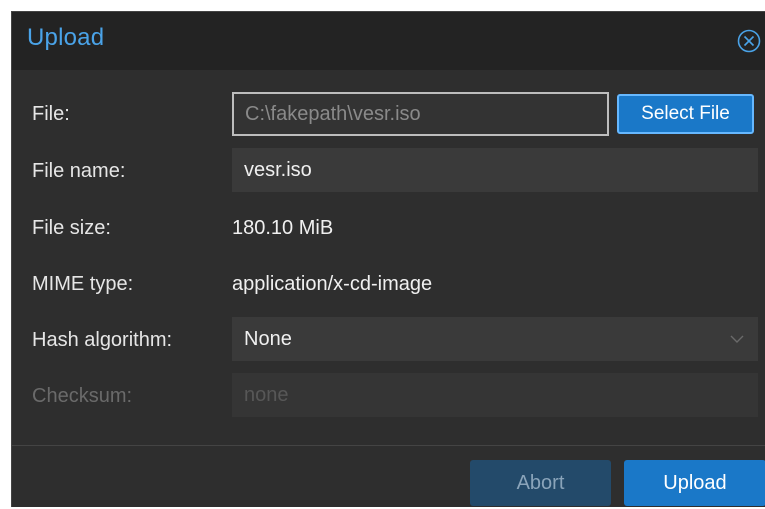  What do you see at coordinates (685, 114) in the screenshot?
I see `select-file-button: Select File` at bounding box center [685, 114].